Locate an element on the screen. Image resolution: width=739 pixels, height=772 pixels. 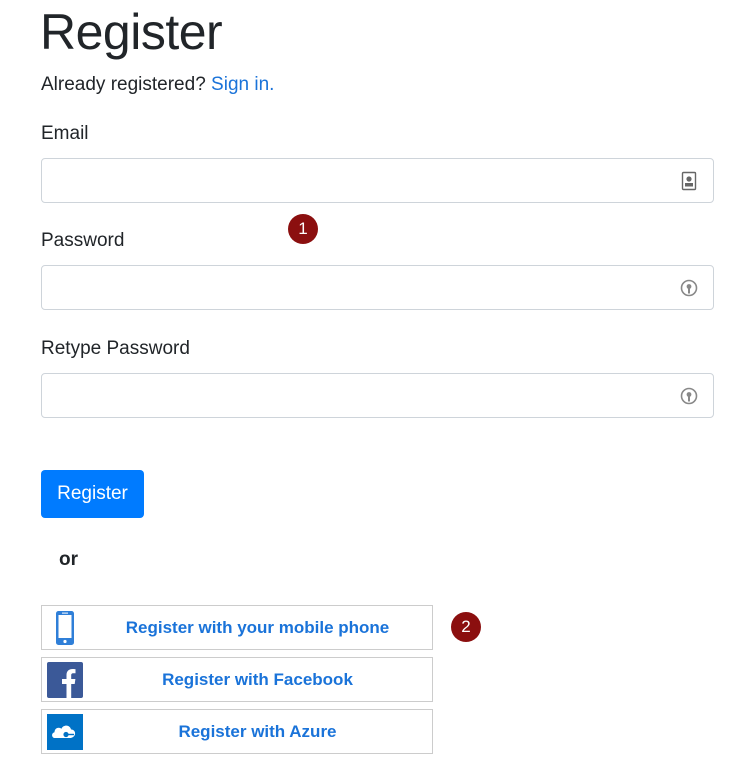
sign-in-link: Sign in. is located at coordinates (242, 84).